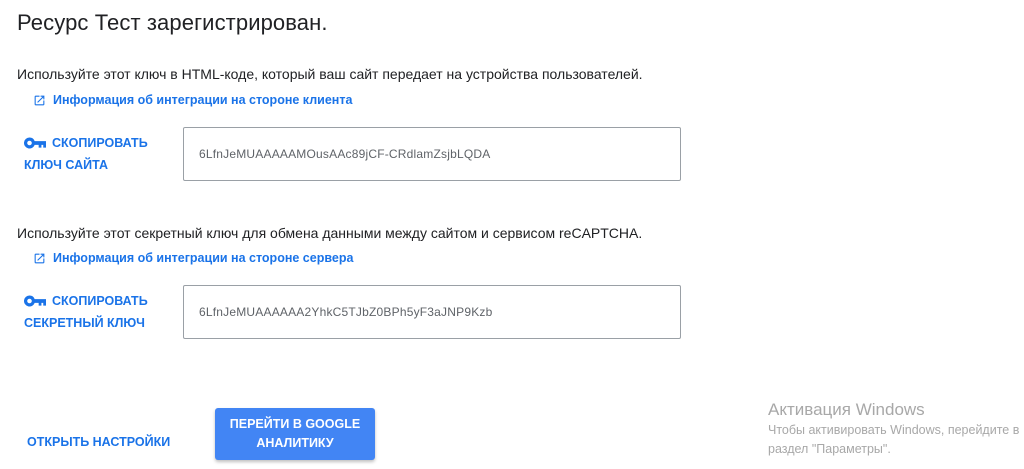 This screenshot has height=469, width=1024. I want to click on secret-key-field: 6LfnJeMUAAAAAA2YhkC5TJbZ0BPh5yF3aJNP9Kzb, so click(432, 312).